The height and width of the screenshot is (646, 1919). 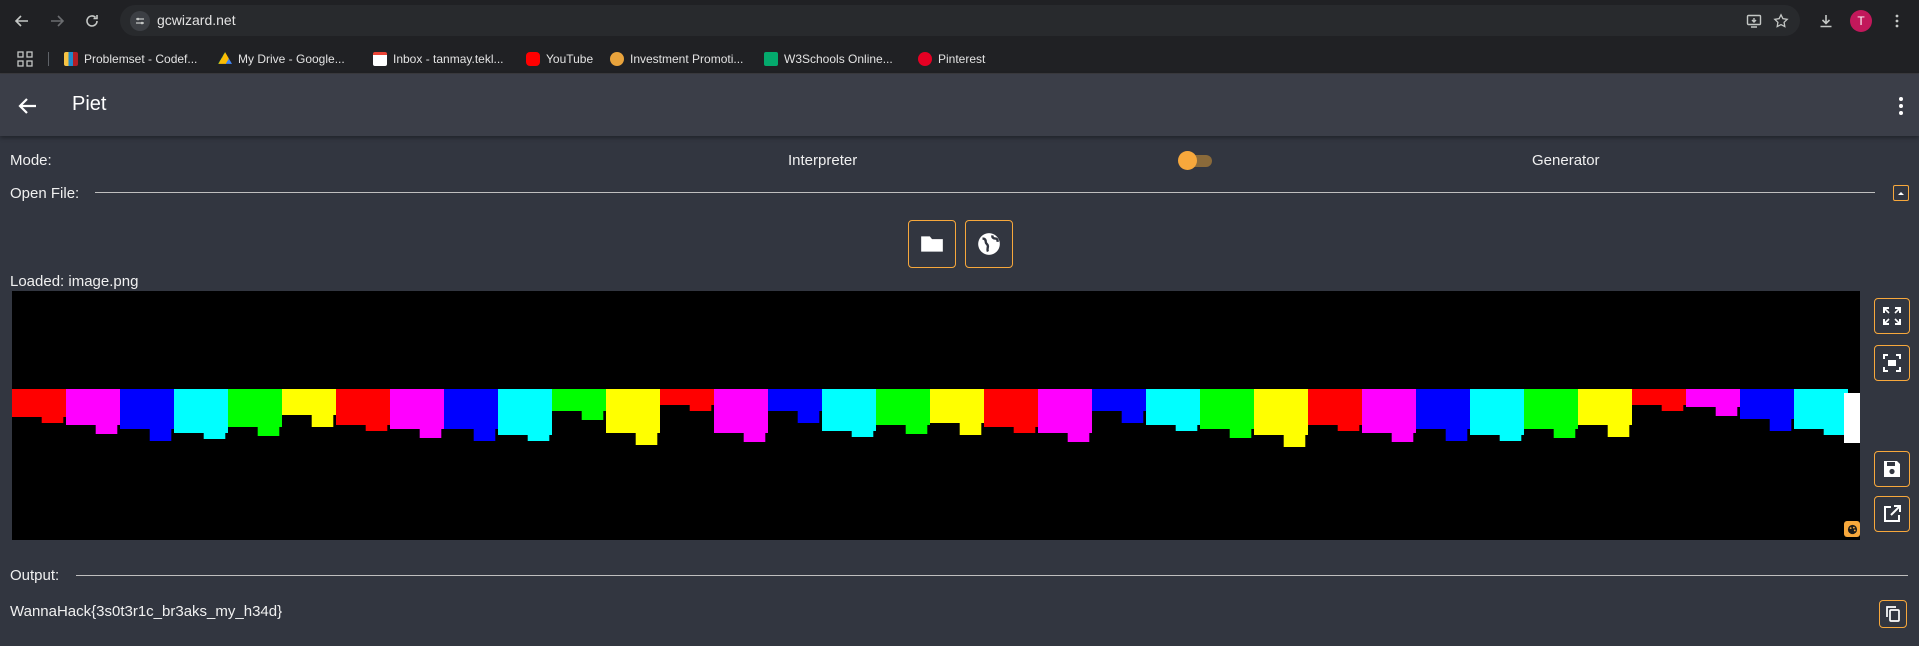 What do you see at coordinates (22, 21) in the screenshot?
I see `browser-back-icon` at bounding box center [22, 21].